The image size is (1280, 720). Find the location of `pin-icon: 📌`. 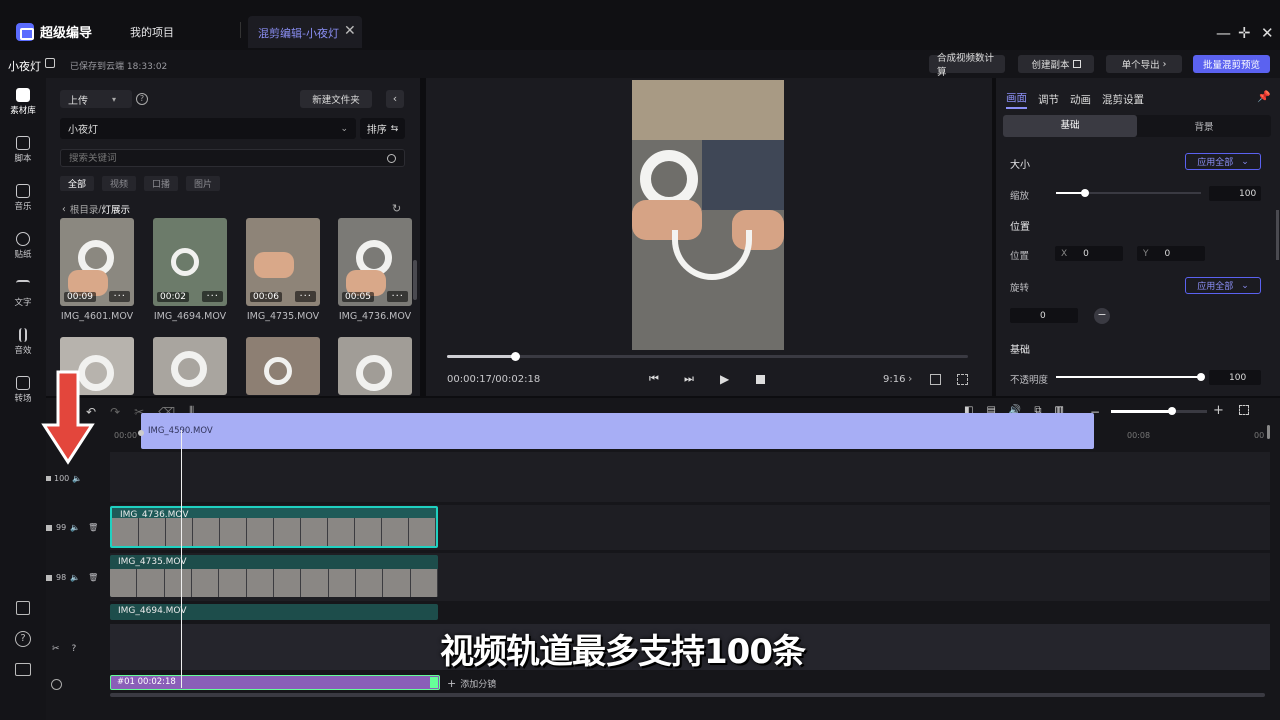

pin-icon: 📌 is located at coordinates (1264, 96).